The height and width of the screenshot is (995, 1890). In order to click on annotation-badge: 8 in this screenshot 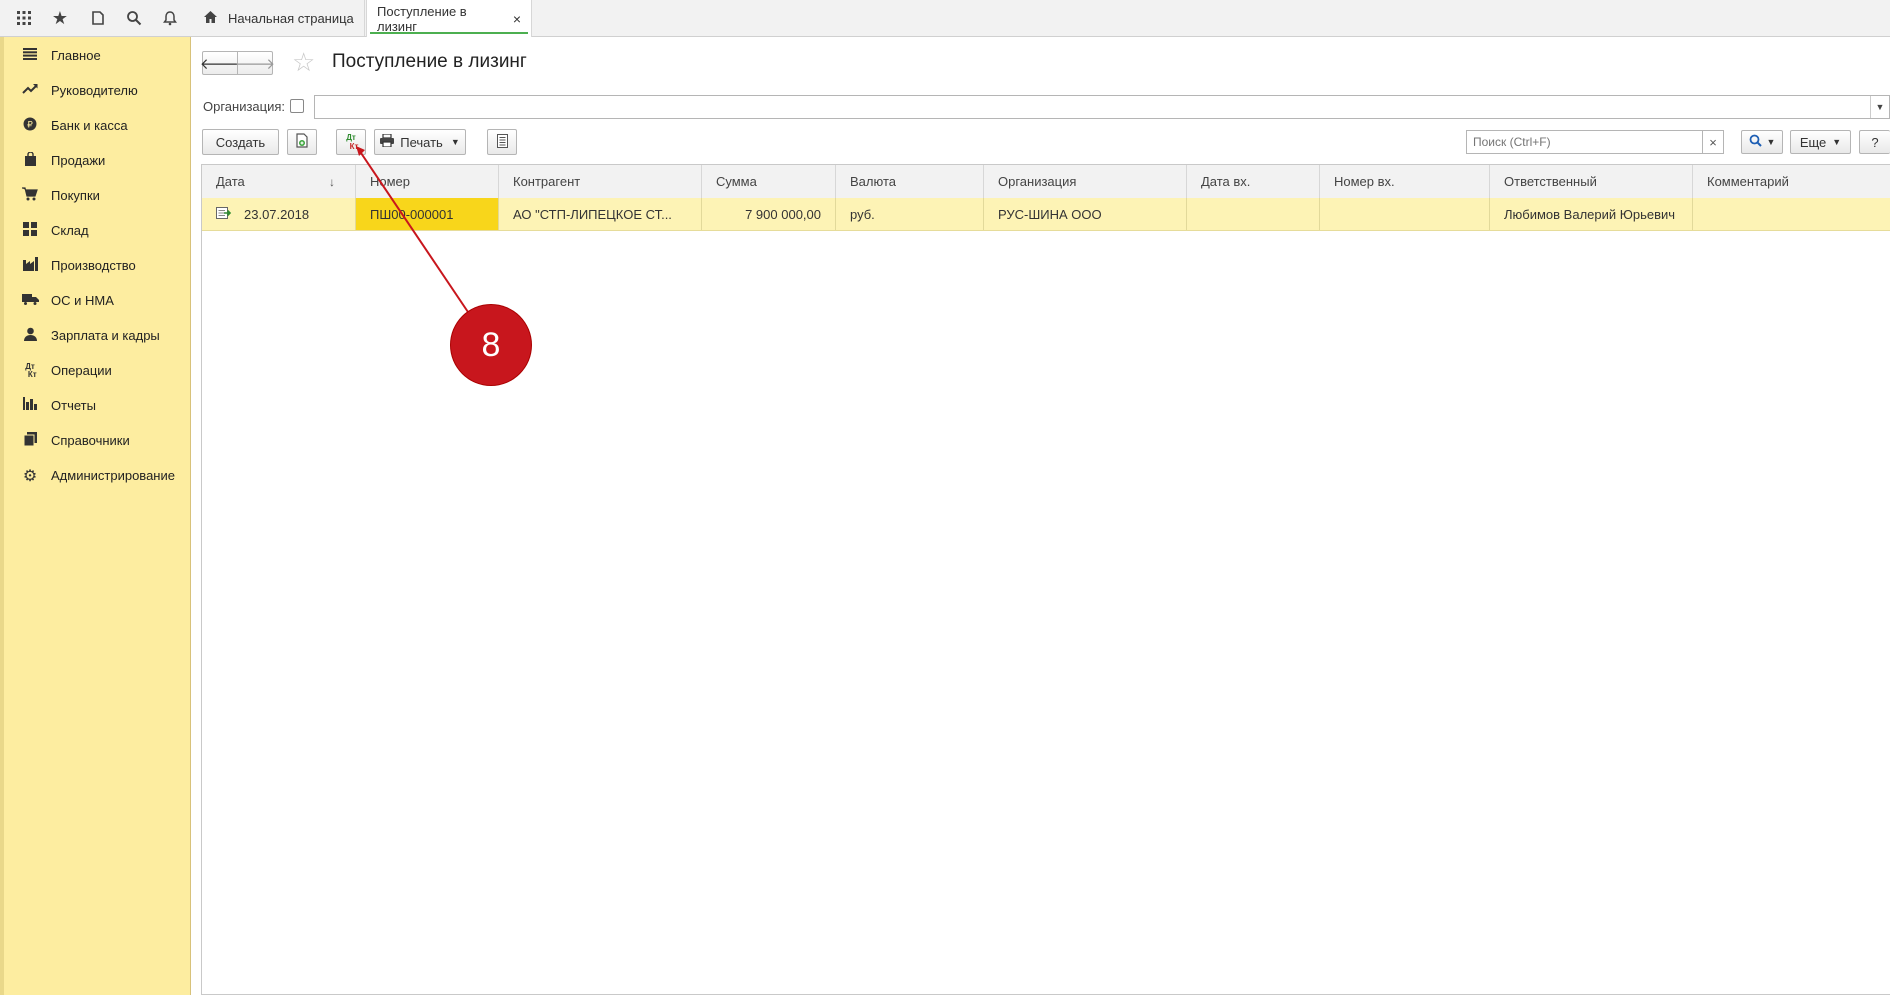, I will do `click(491, 345)`.